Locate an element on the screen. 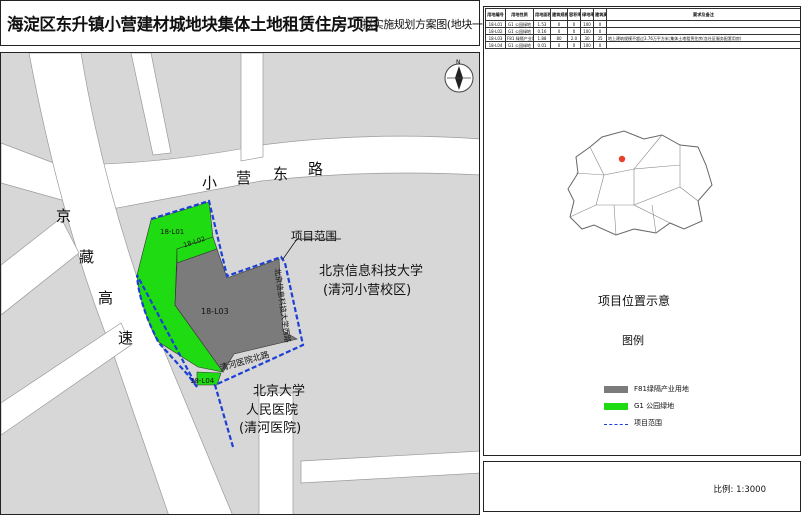 This screenshot has height=515, width=802. table-header-cell: 用地性质 is located at coordinates (519, 14).